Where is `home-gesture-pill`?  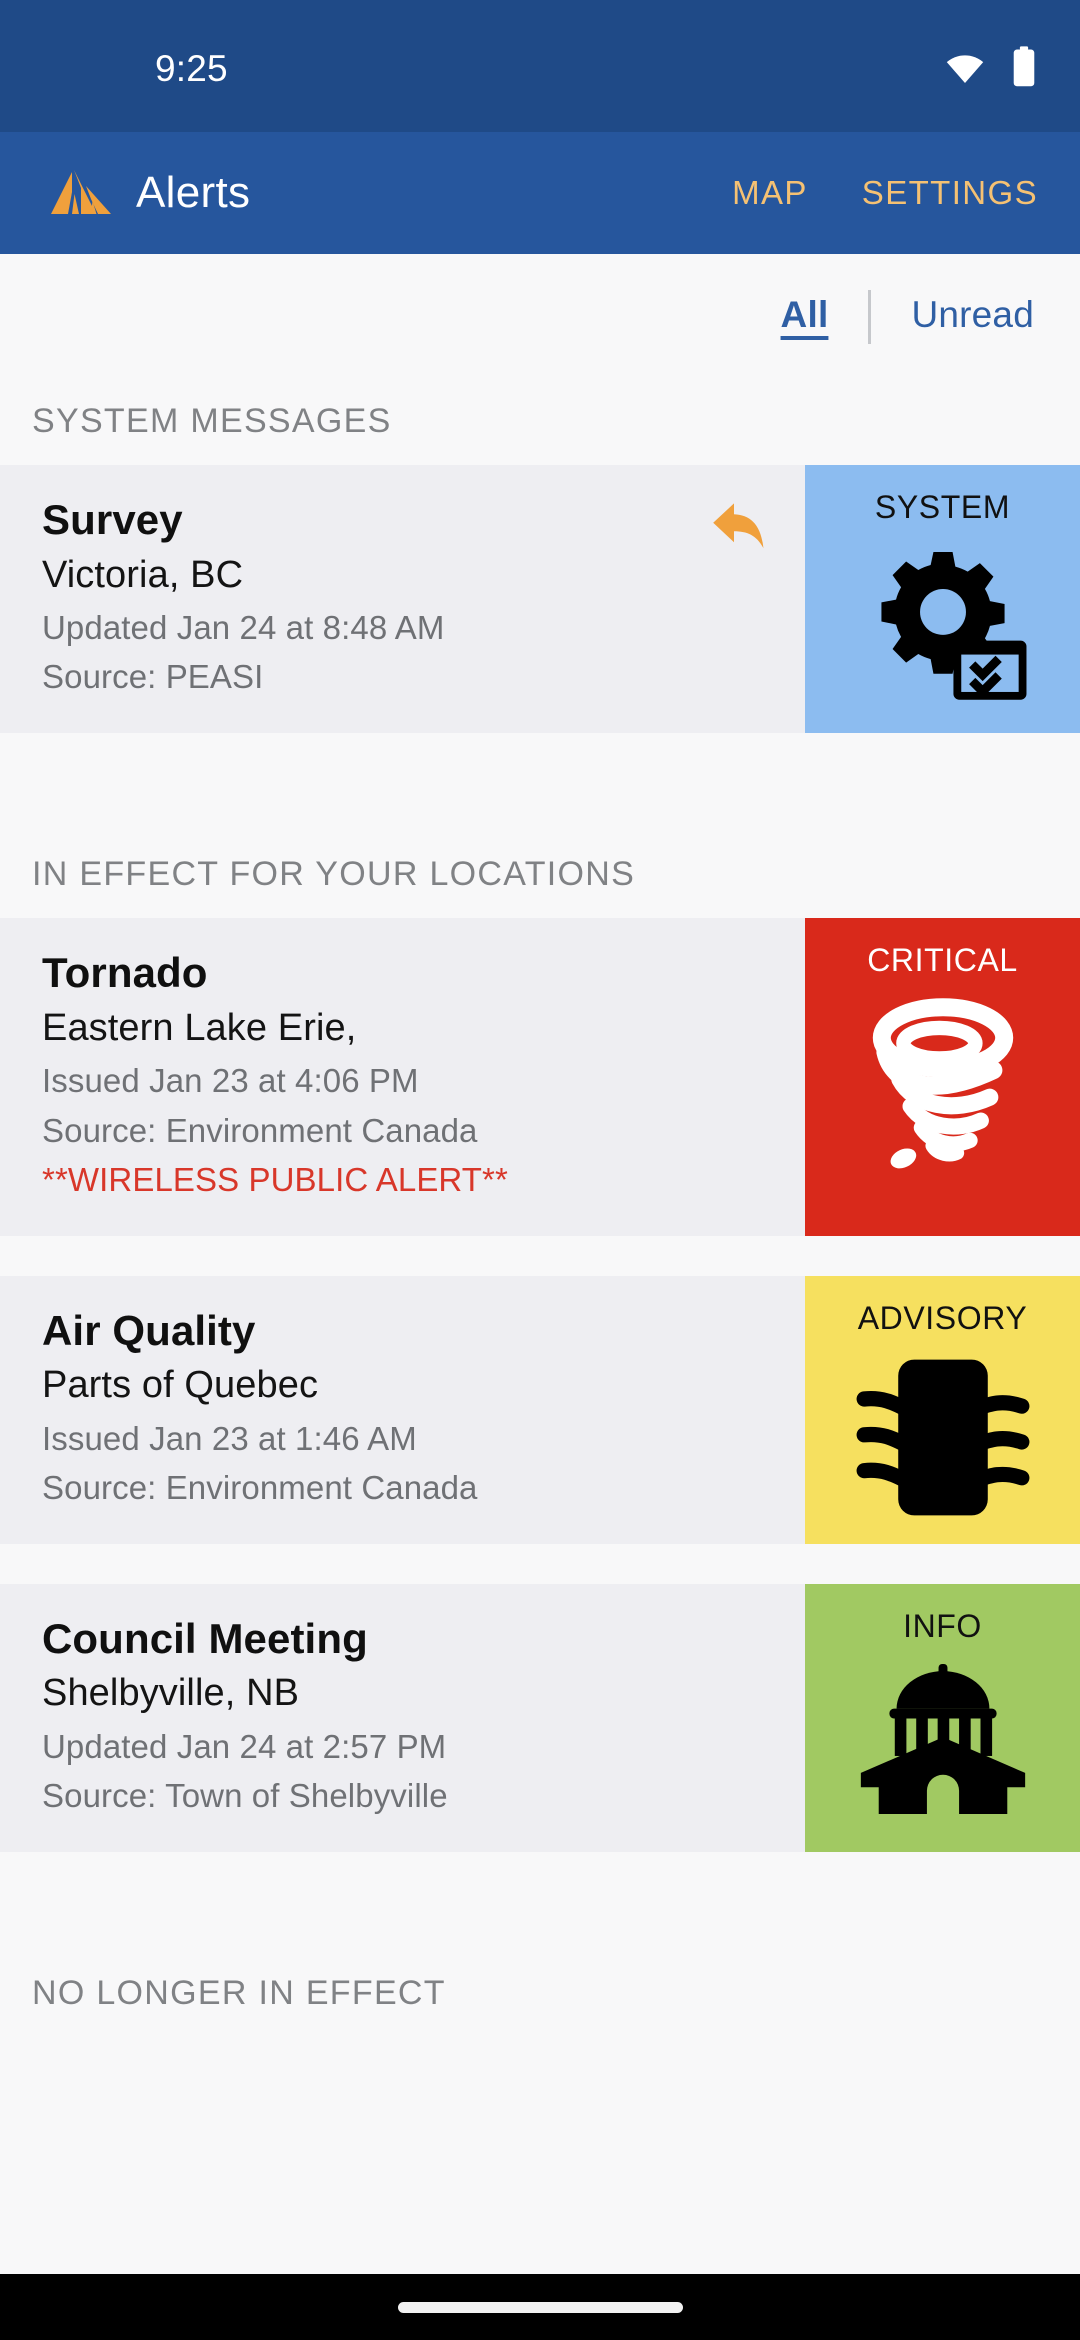 home-gesture-pill is located at coordinates (540, 2307).